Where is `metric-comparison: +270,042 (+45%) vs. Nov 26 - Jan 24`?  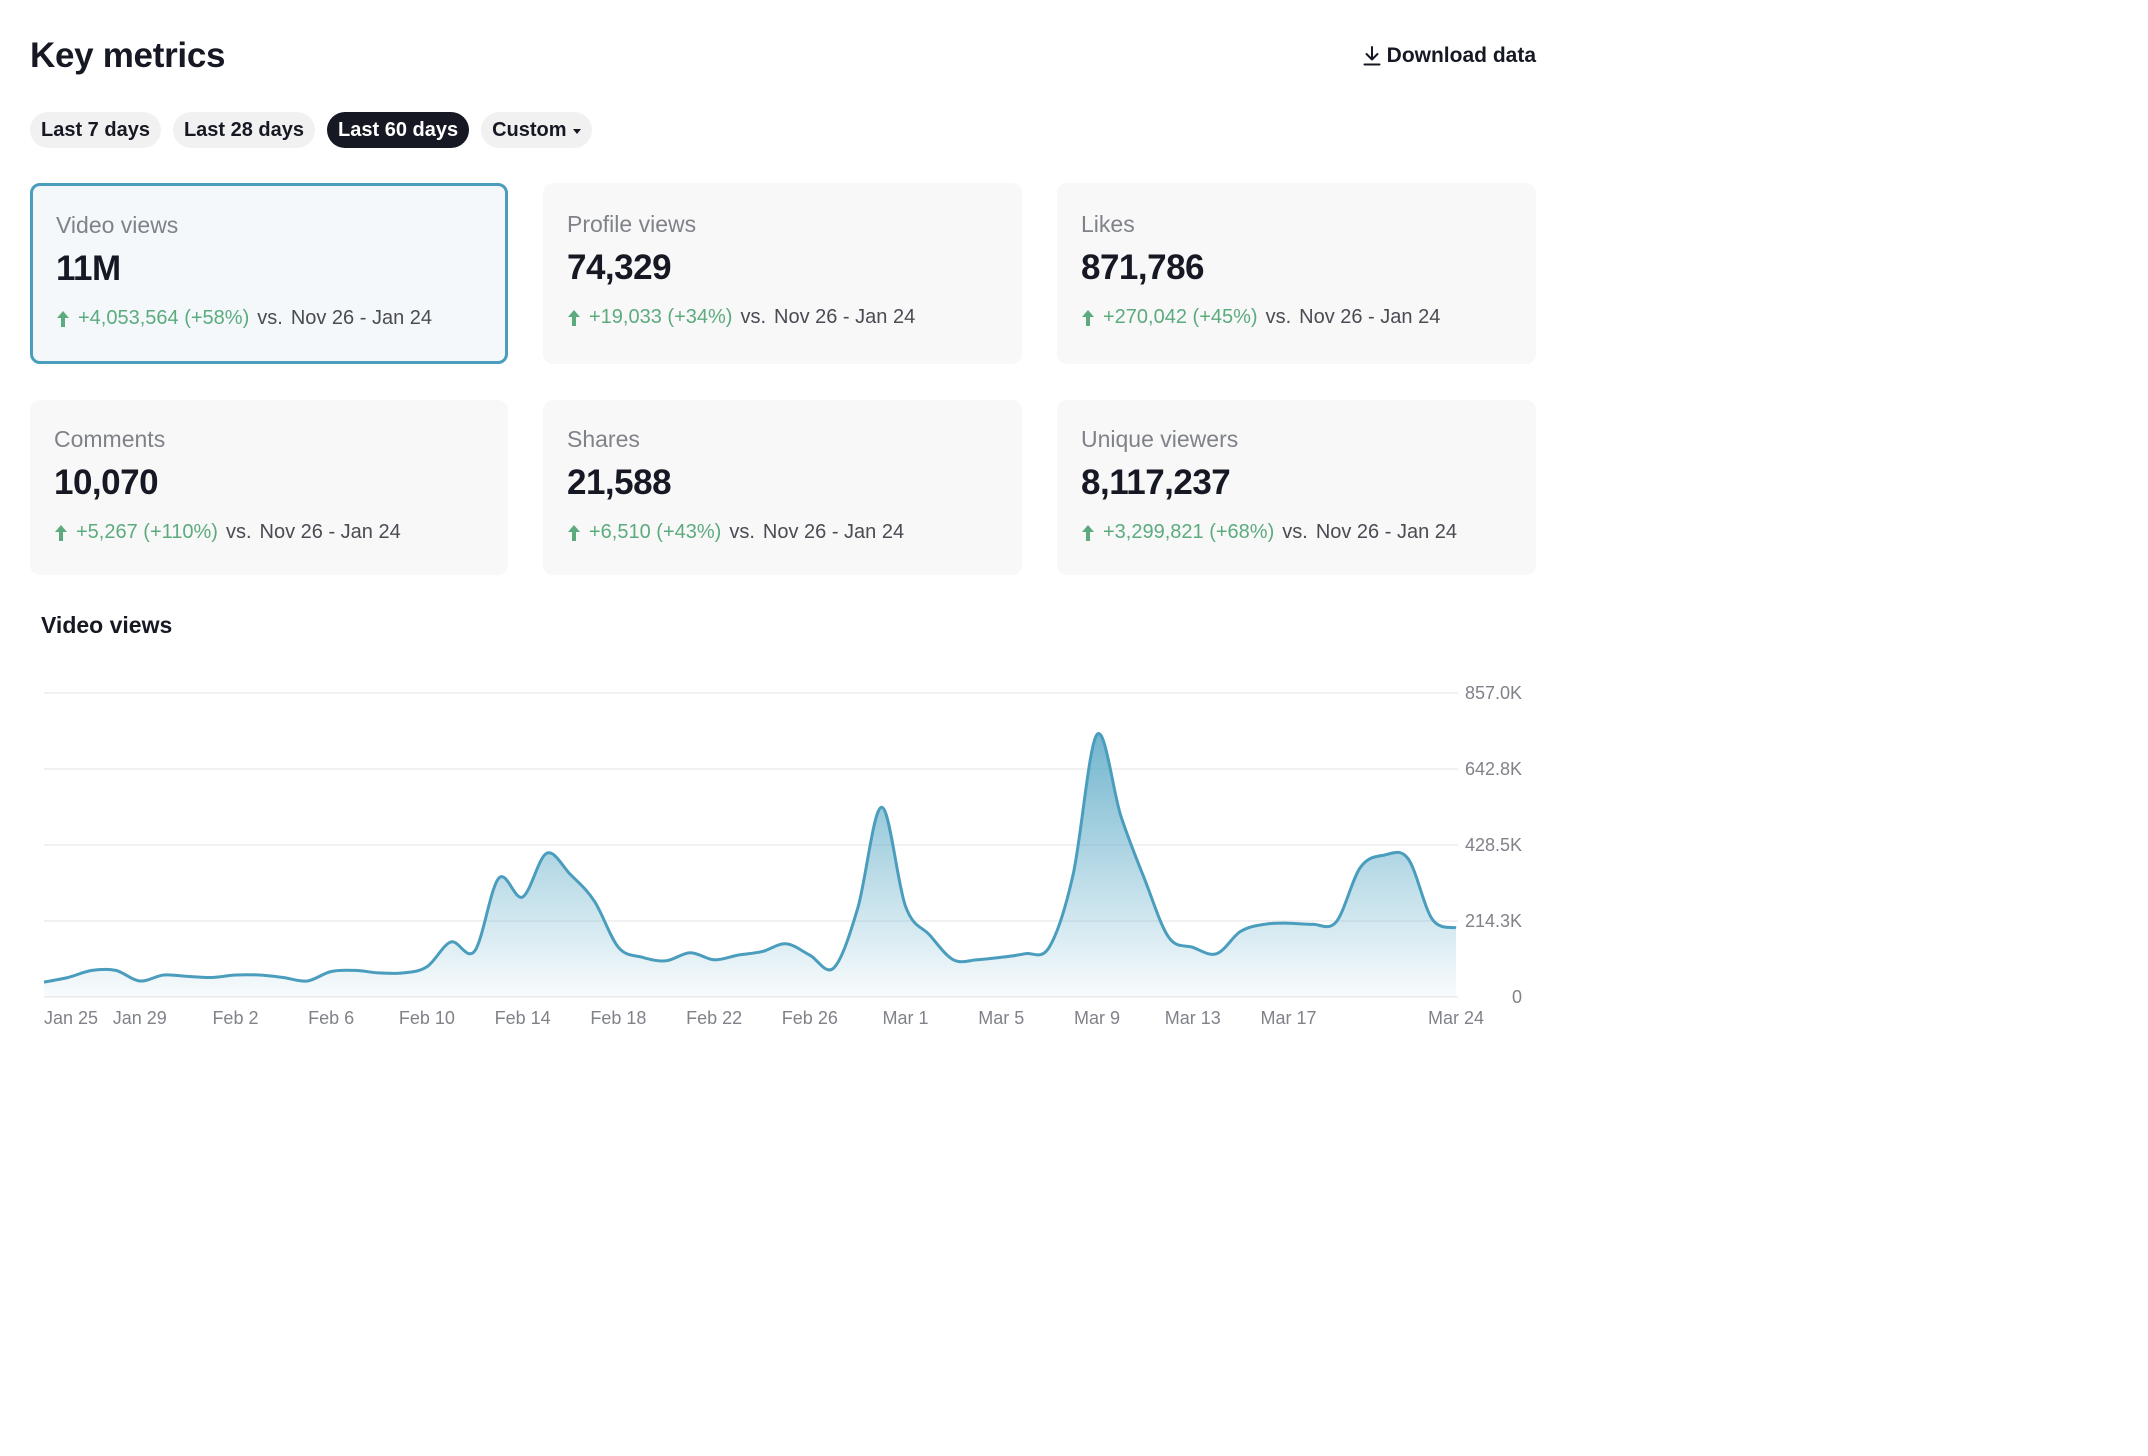
metric-comparison: +270,042 (+45%) vs. Nov 26 - Jan 24 is located at coordinates (1296, 317).